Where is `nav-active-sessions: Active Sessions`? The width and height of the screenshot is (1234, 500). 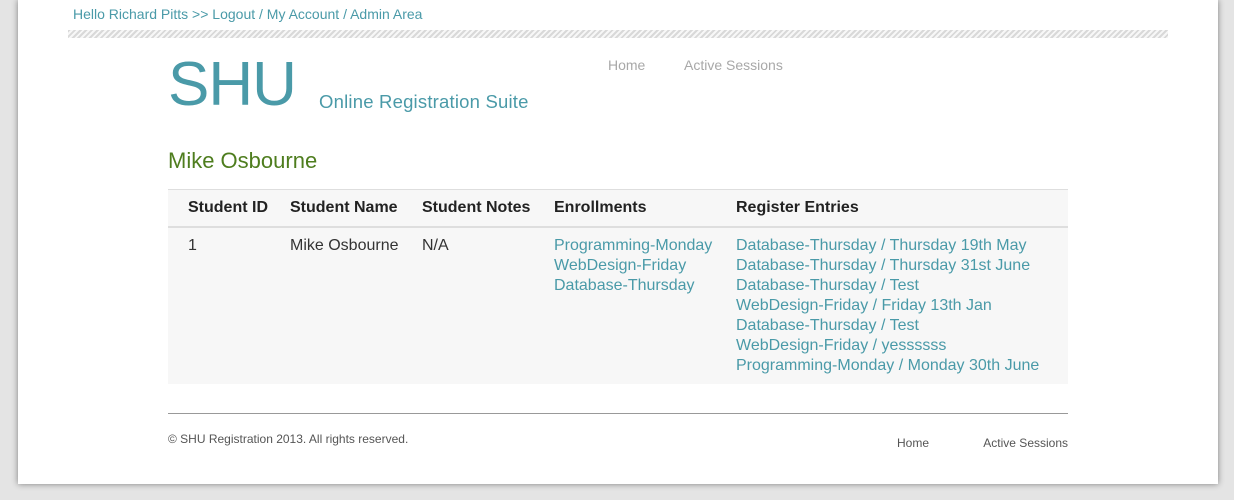
nav-active-sessions: Active Sessions is located at coordinates (733, 65).